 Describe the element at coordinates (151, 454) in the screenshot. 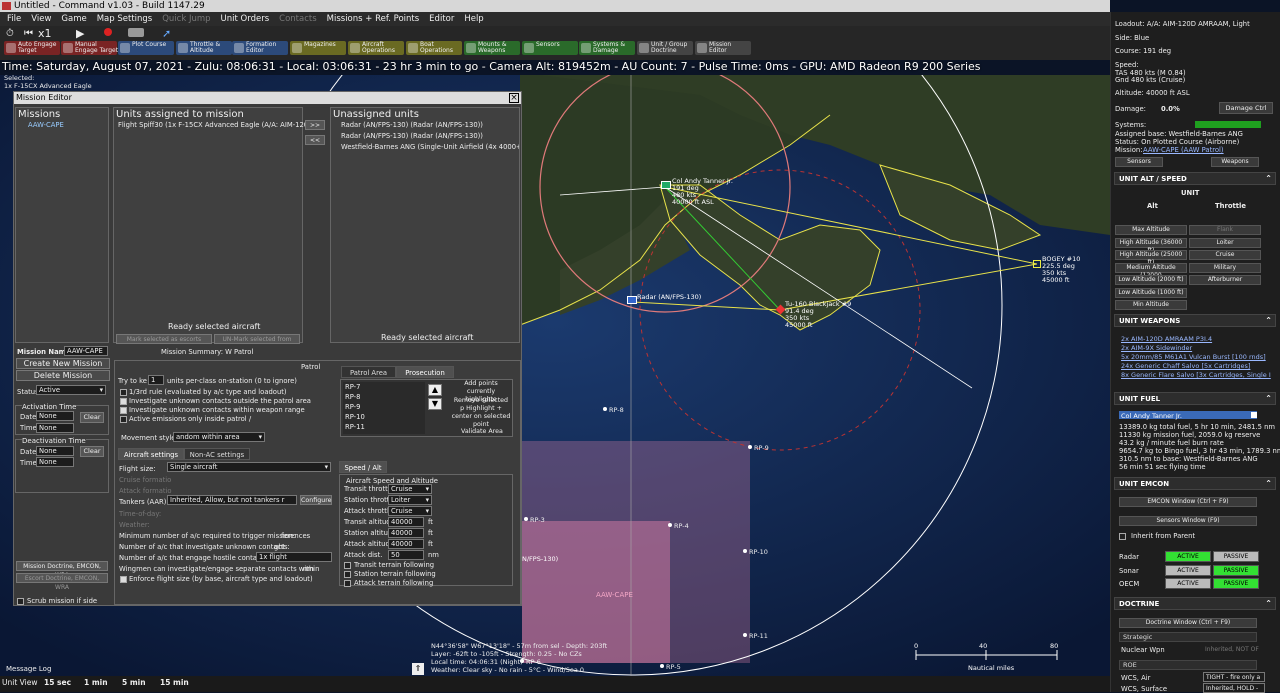

I see `tab-aircraft-settings: Aircraft settings` at that location.